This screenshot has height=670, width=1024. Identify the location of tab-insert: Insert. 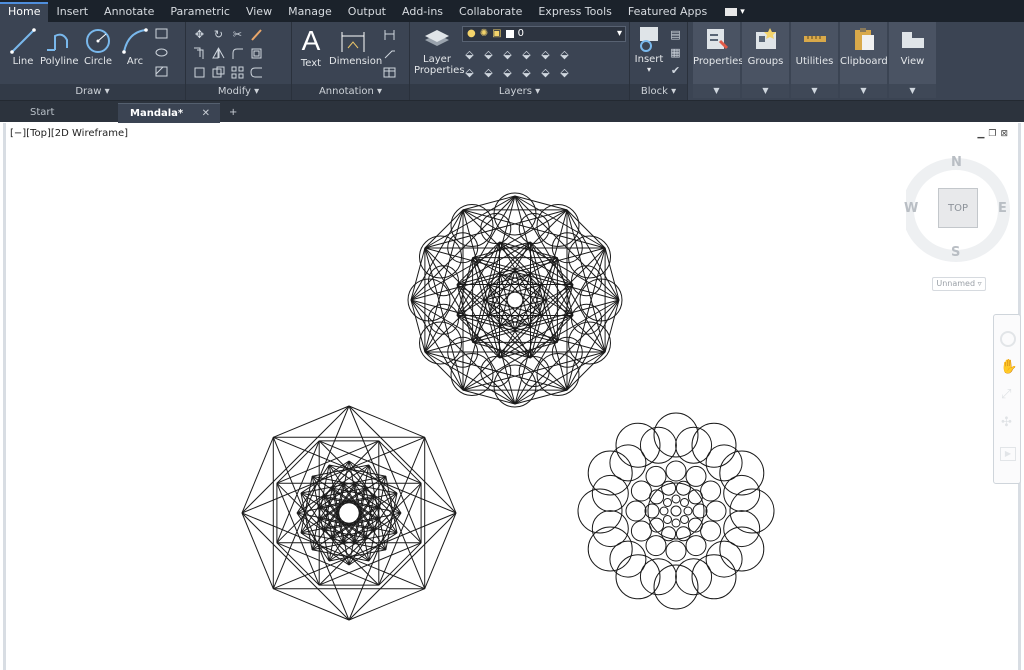
(72, 12).